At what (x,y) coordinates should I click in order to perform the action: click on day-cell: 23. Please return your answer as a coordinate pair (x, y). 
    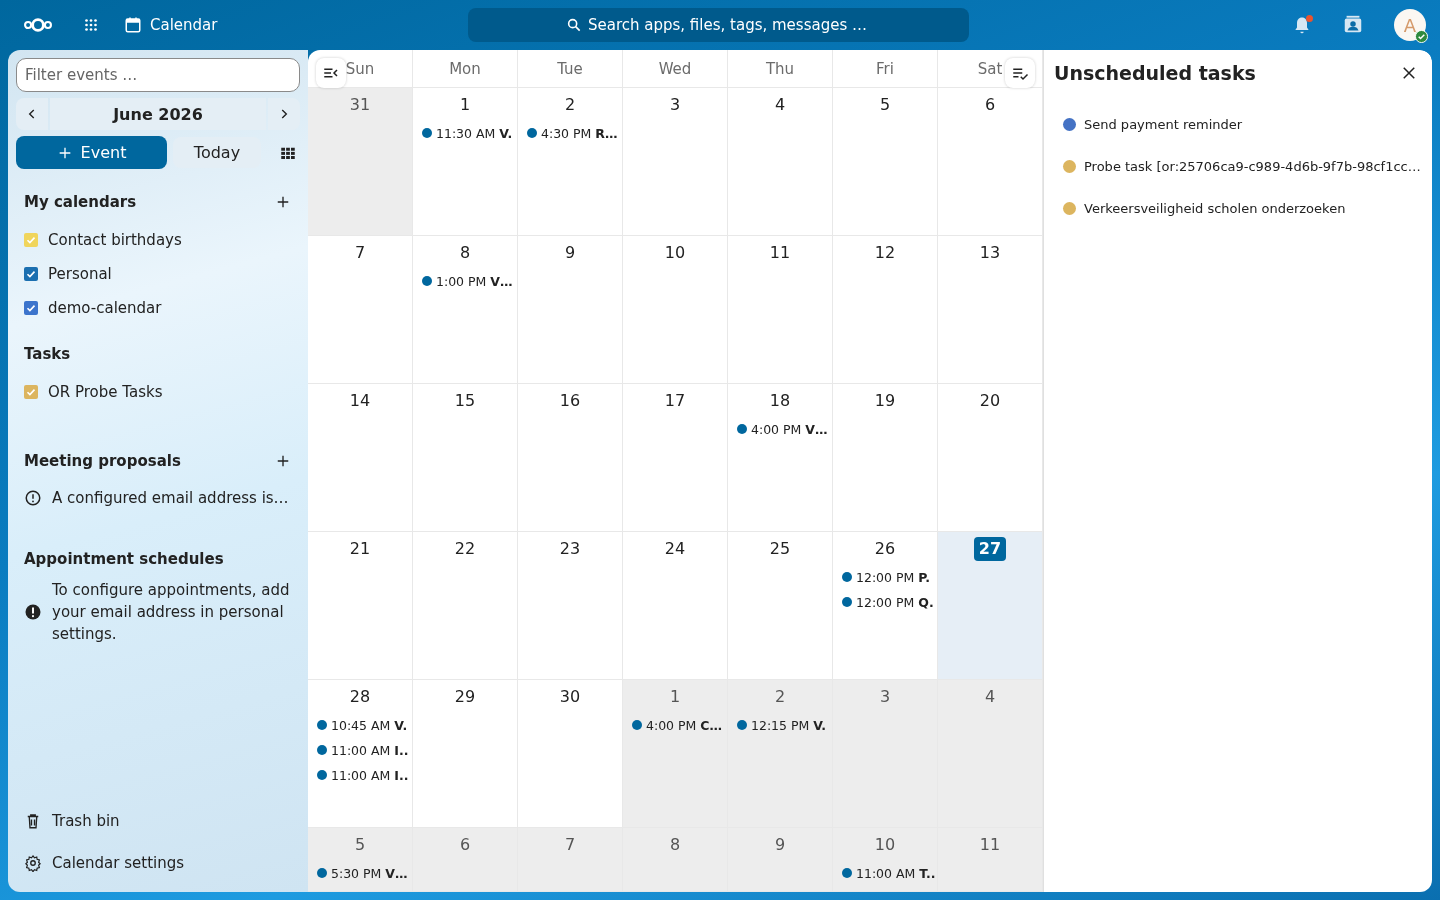
    Looking at the image, I should click on (570, 606).